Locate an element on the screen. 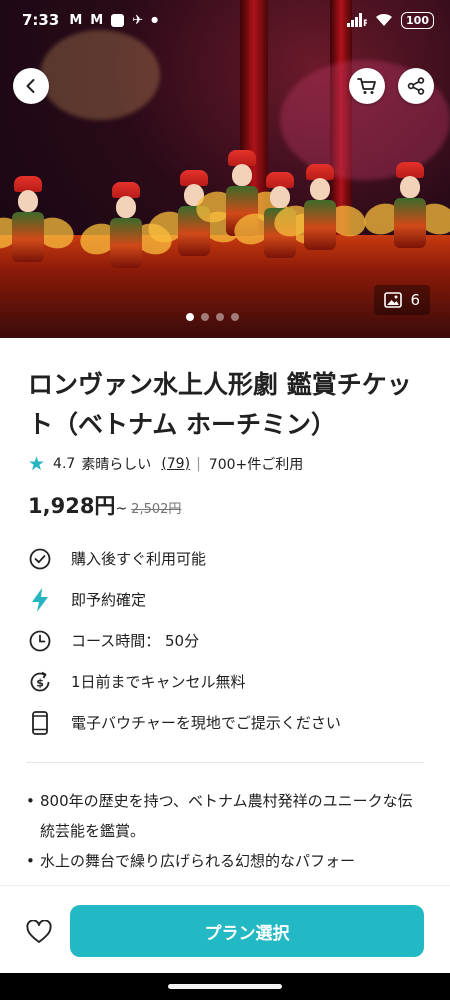 The image size is (450, 1000). heart-icon is located at coordinates (39, 931).